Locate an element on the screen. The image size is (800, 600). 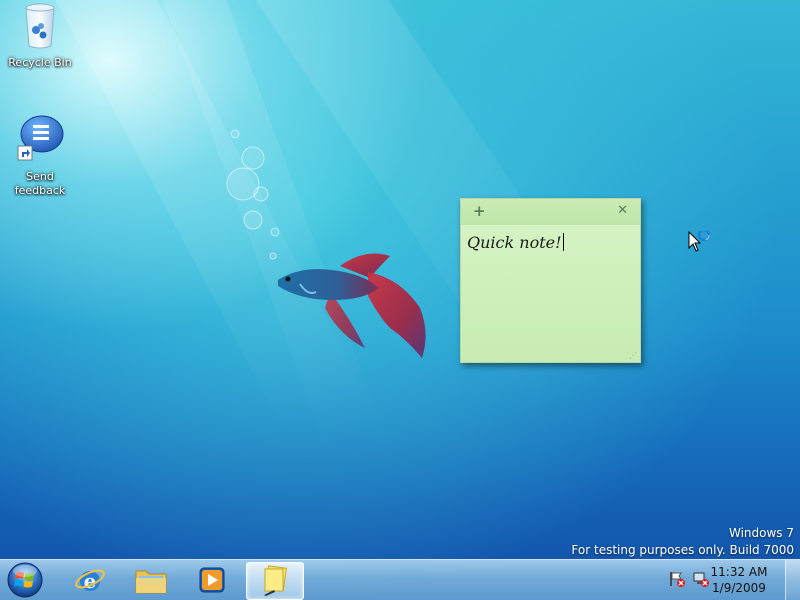
recycle-bin-label: Recycle Bin is located at coordinates (40, 62).